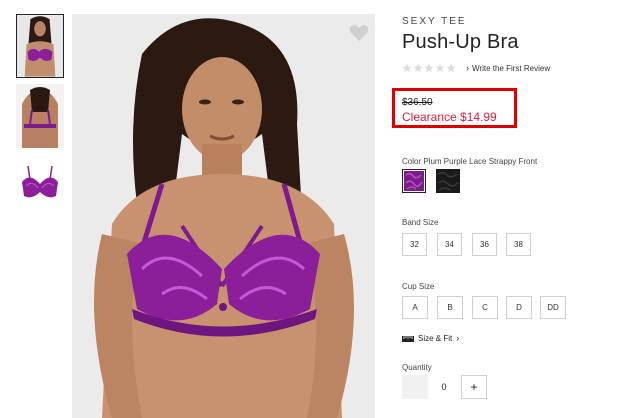  What do you see at coordinates (553, 307) in the screenshot?
I see `cup-size-dd: DD` at bounding box center [553, 307].